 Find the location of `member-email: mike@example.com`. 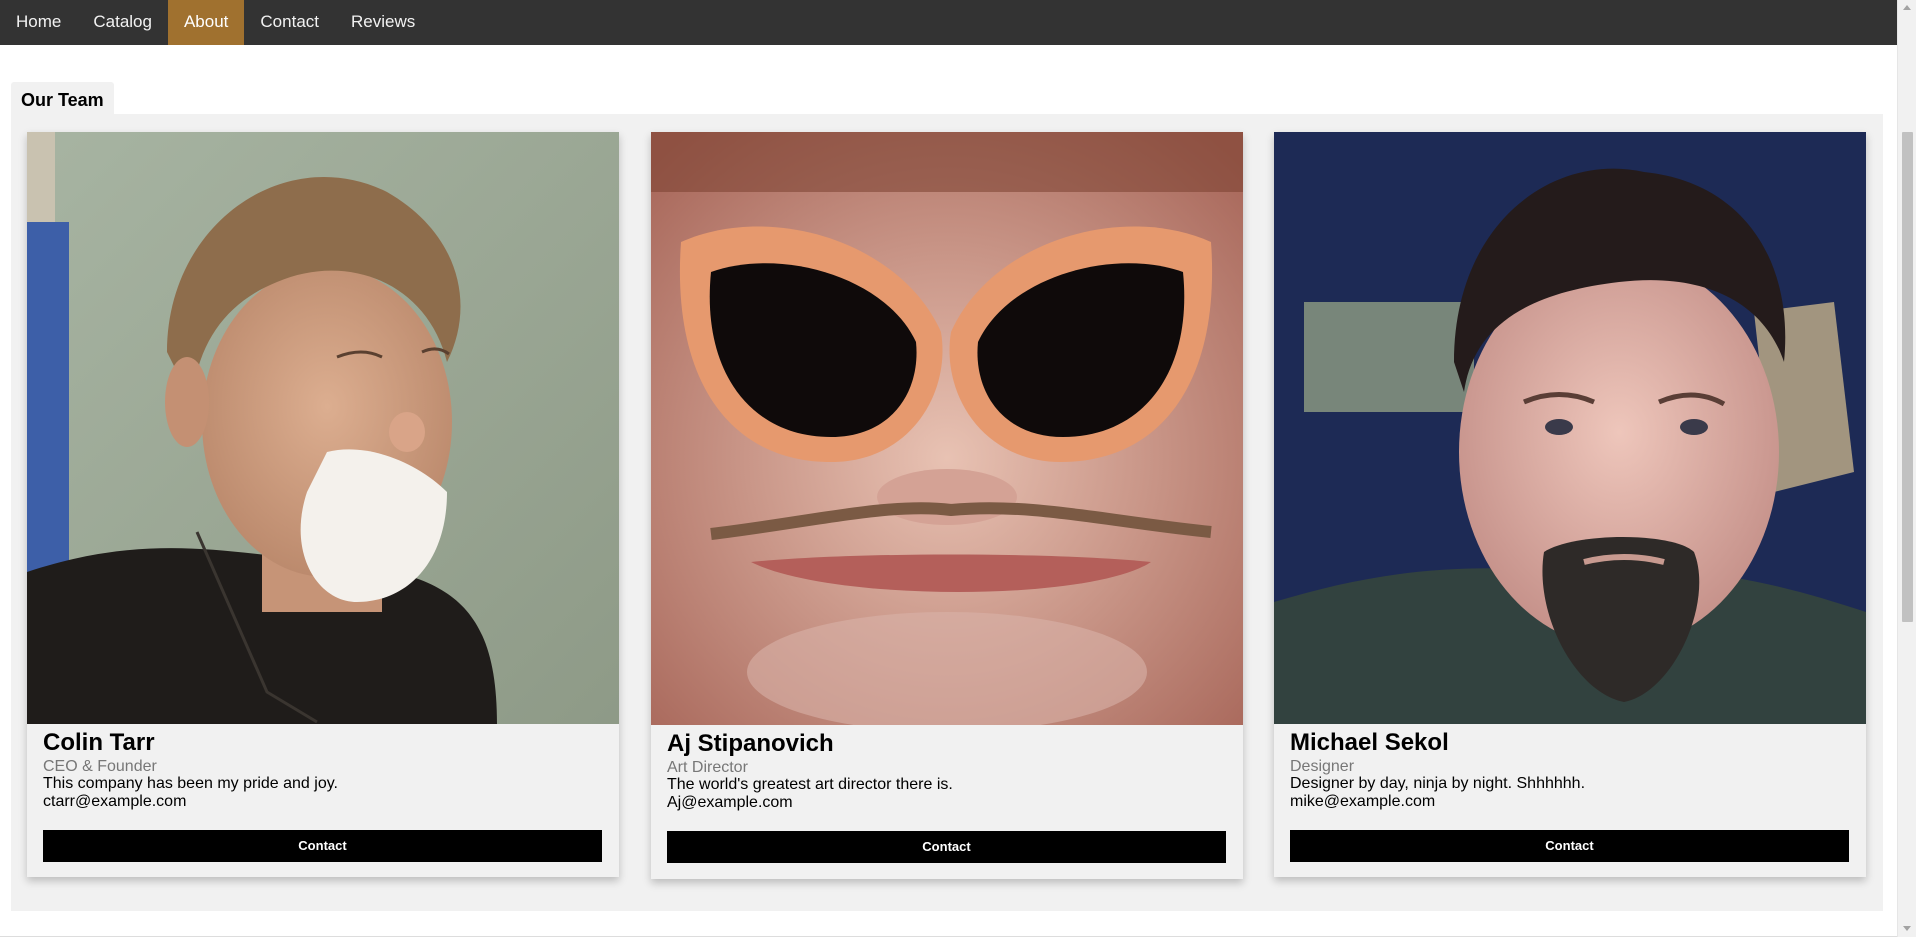

member-email: mike@example.com is located at coordinates (1363, 801).